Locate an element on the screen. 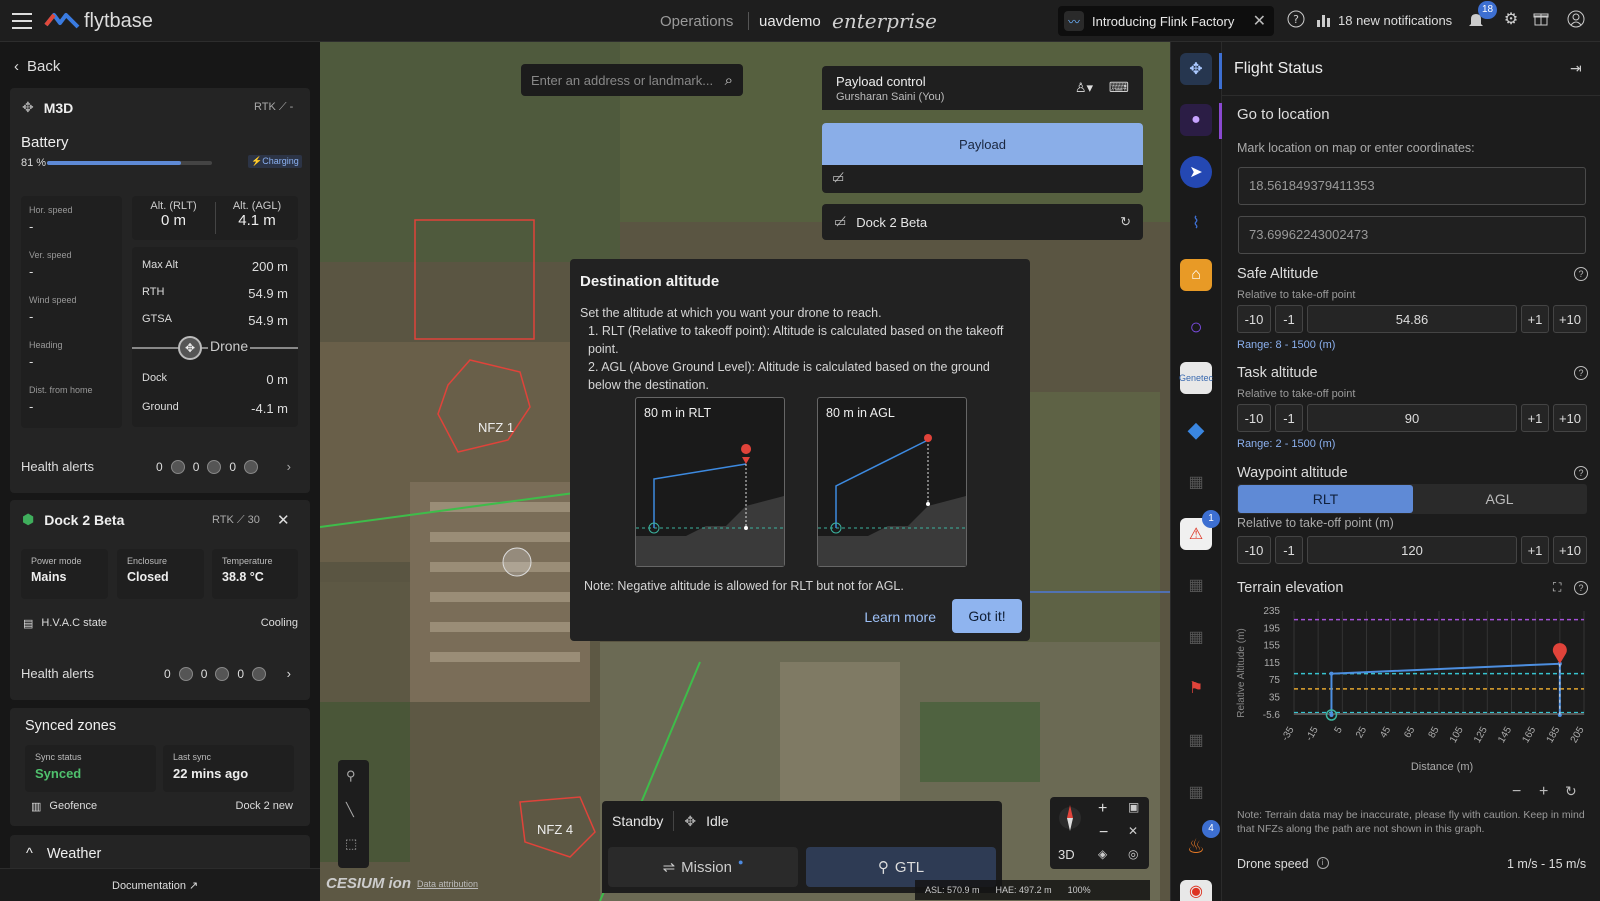 The width and height of the screenshot is (1600, 901). fire-badge: 4 is located at coordinates (1211, 829).